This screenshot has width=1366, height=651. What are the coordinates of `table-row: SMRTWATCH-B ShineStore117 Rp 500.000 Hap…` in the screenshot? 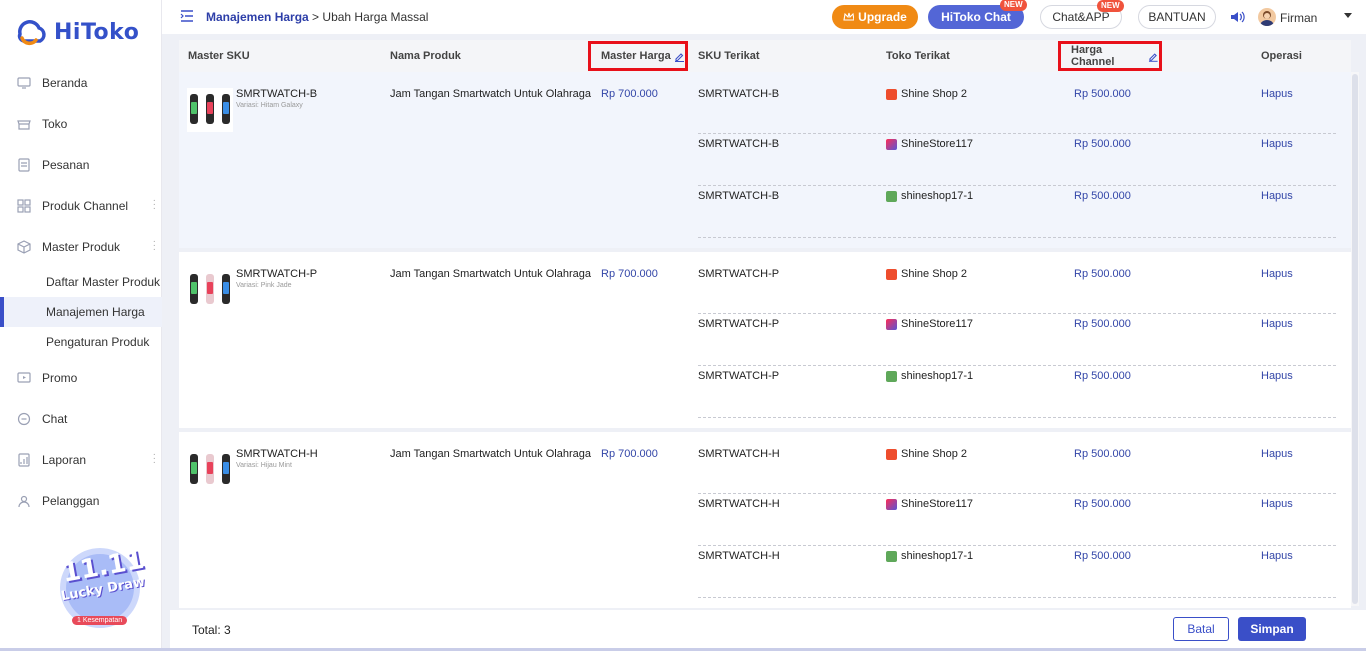 It's located at (1017, 160).